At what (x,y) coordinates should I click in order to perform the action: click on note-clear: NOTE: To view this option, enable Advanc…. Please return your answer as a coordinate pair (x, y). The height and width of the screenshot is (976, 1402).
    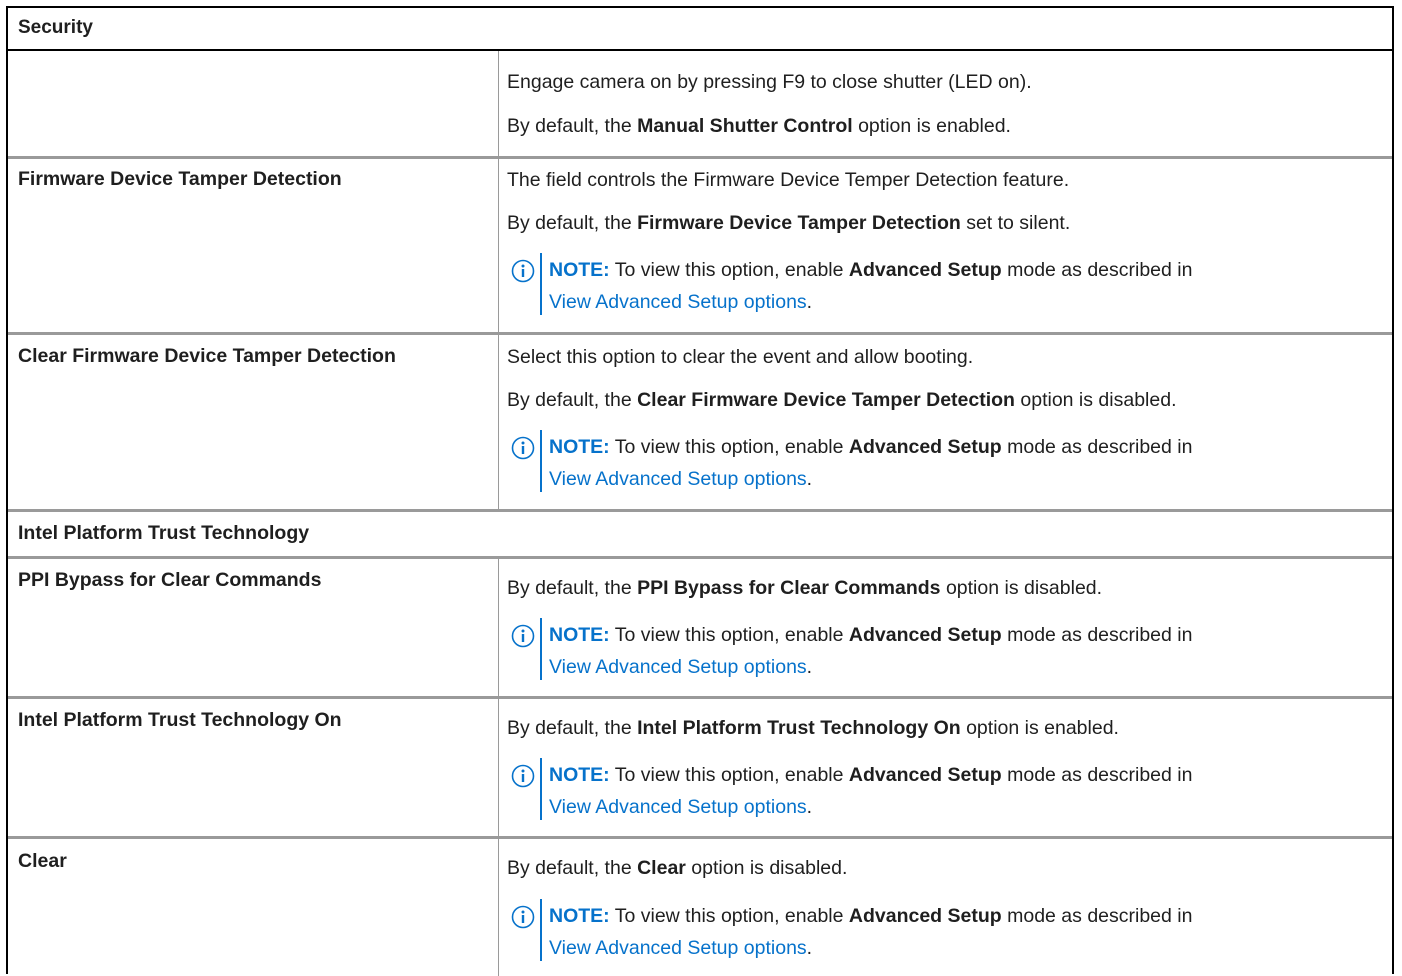
    Looking at the image, I should click on (942, 932).